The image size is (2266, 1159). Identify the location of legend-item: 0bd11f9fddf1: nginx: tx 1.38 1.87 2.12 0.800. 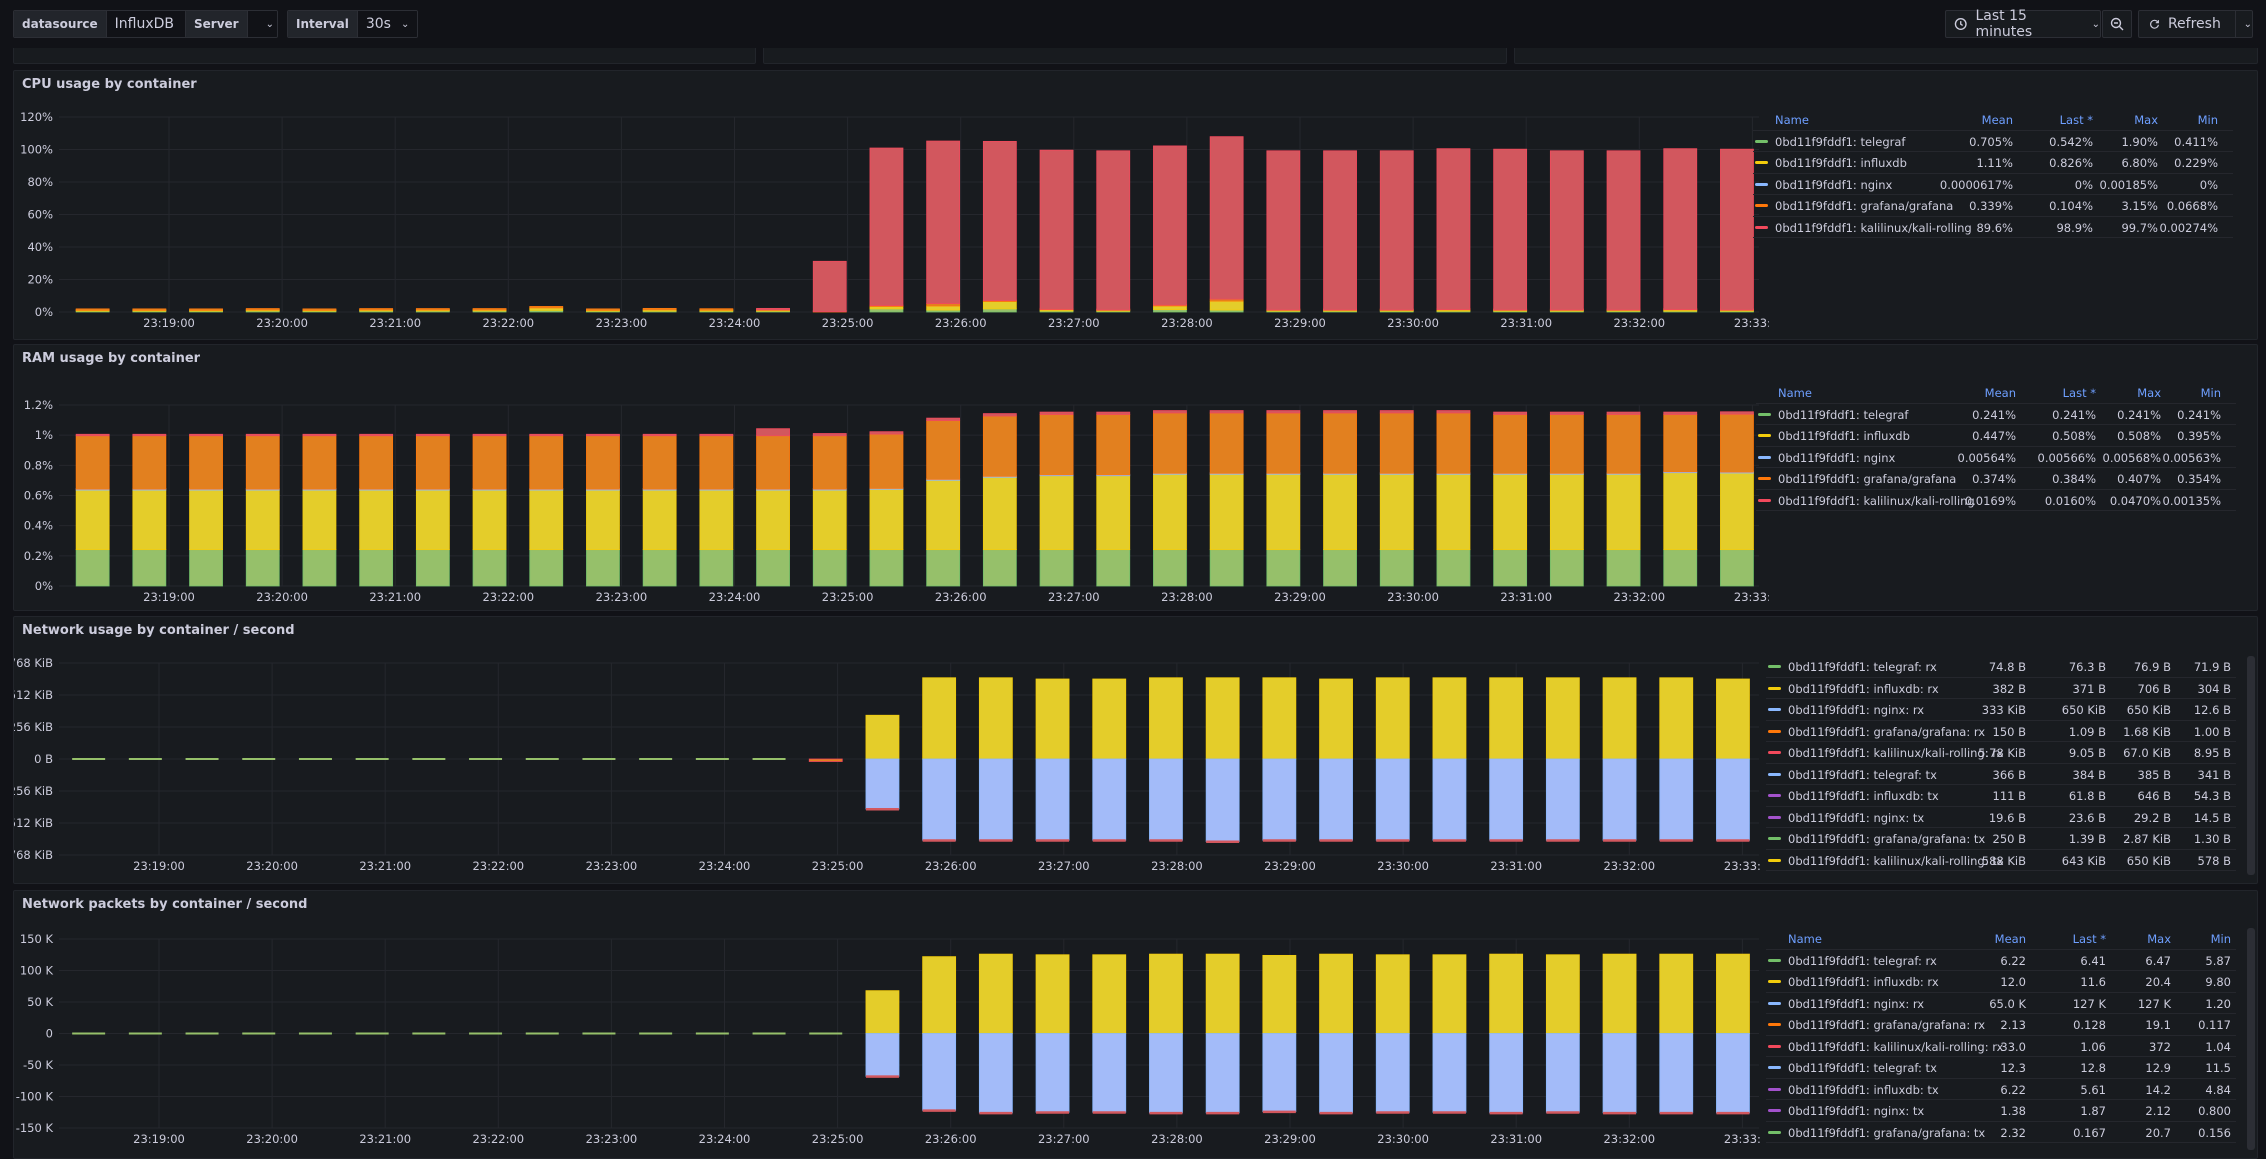
(2001, 1111).